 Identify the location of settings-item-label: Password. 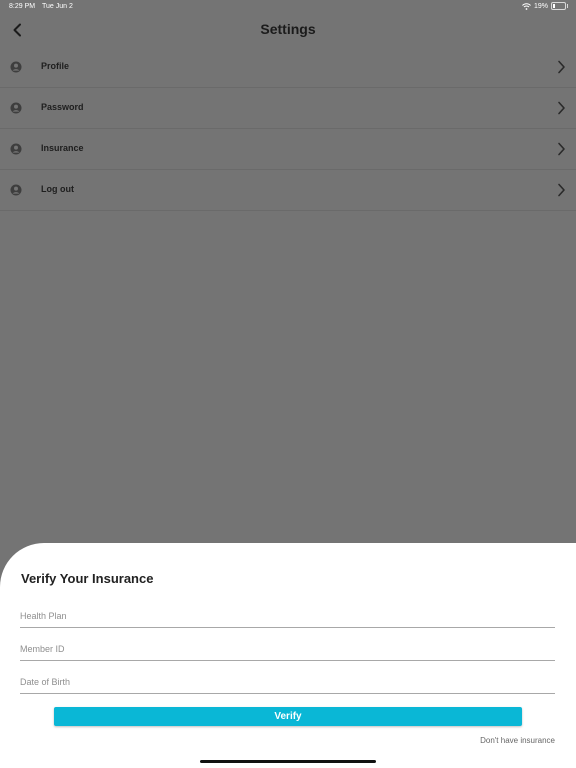
(62, 107).